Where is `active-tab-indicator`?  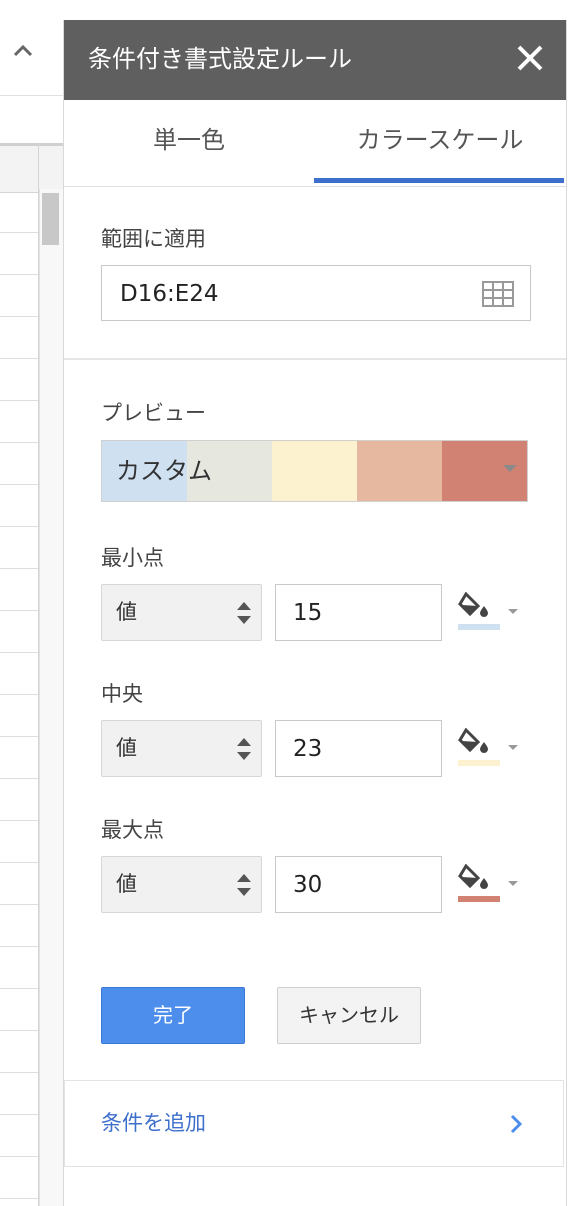
active-tab-indicator is located at coordinates (439, 180).